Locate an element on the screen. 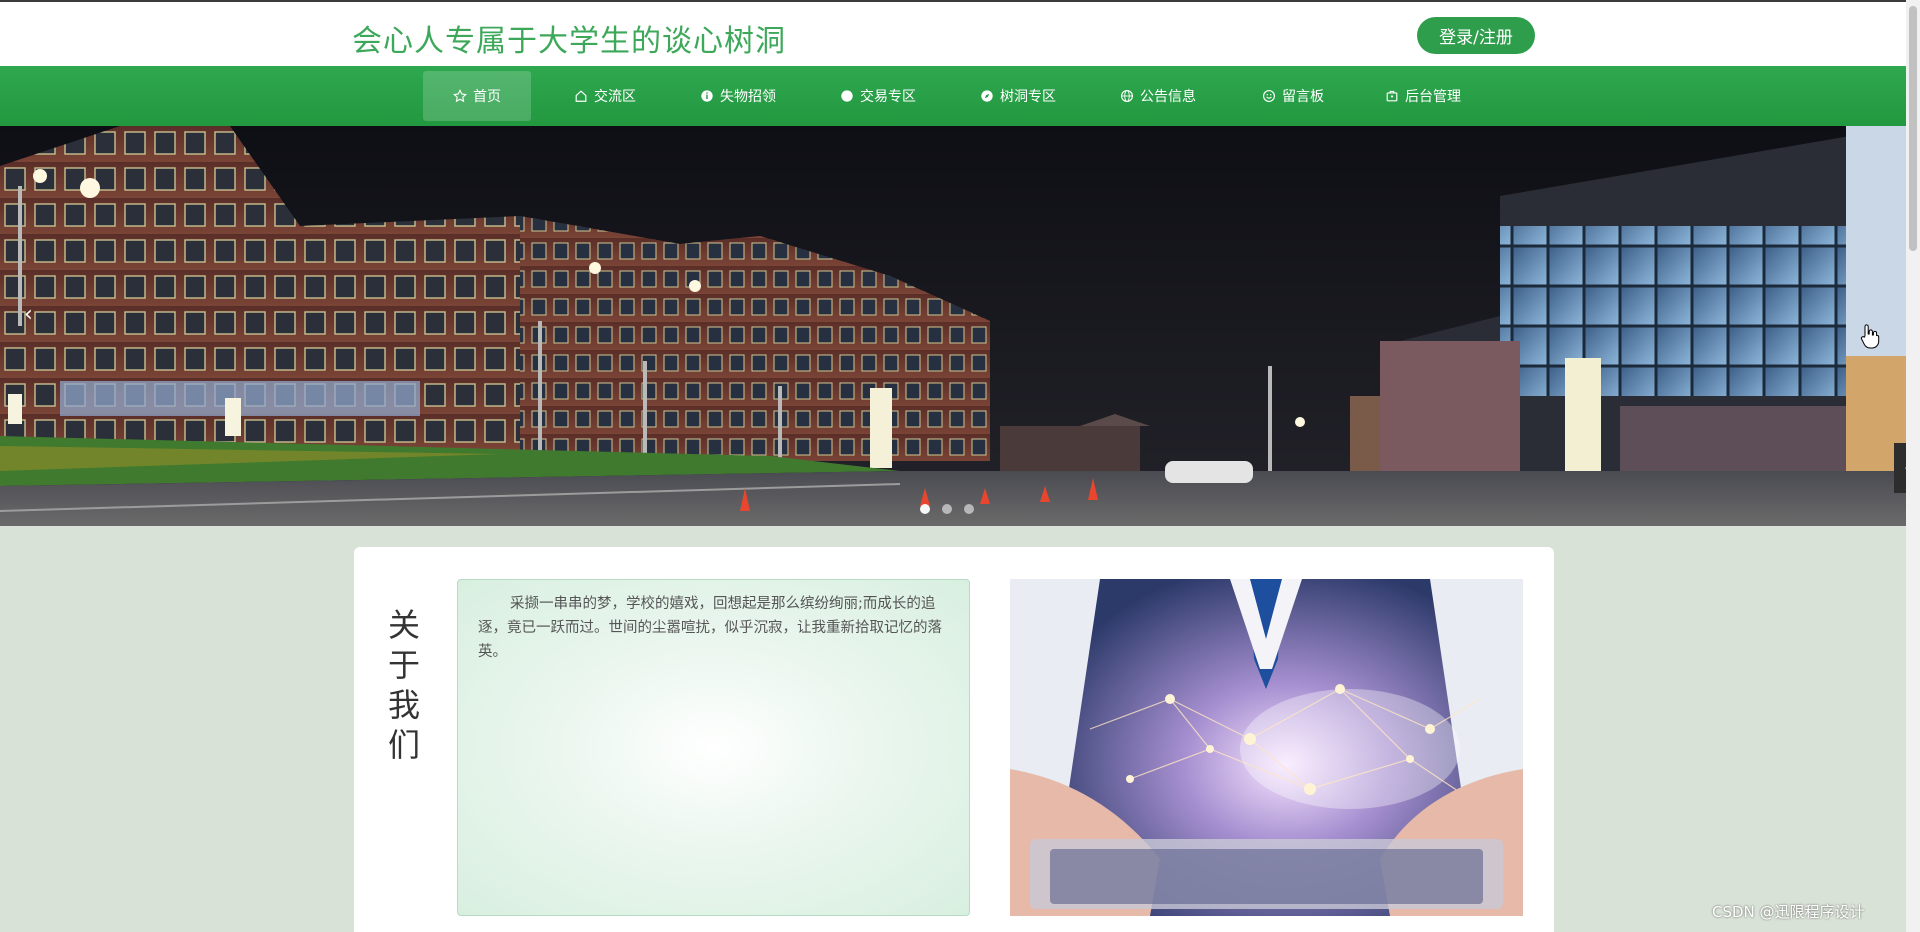  nav-label: 留言板 is located at coordinates (1303, 97).